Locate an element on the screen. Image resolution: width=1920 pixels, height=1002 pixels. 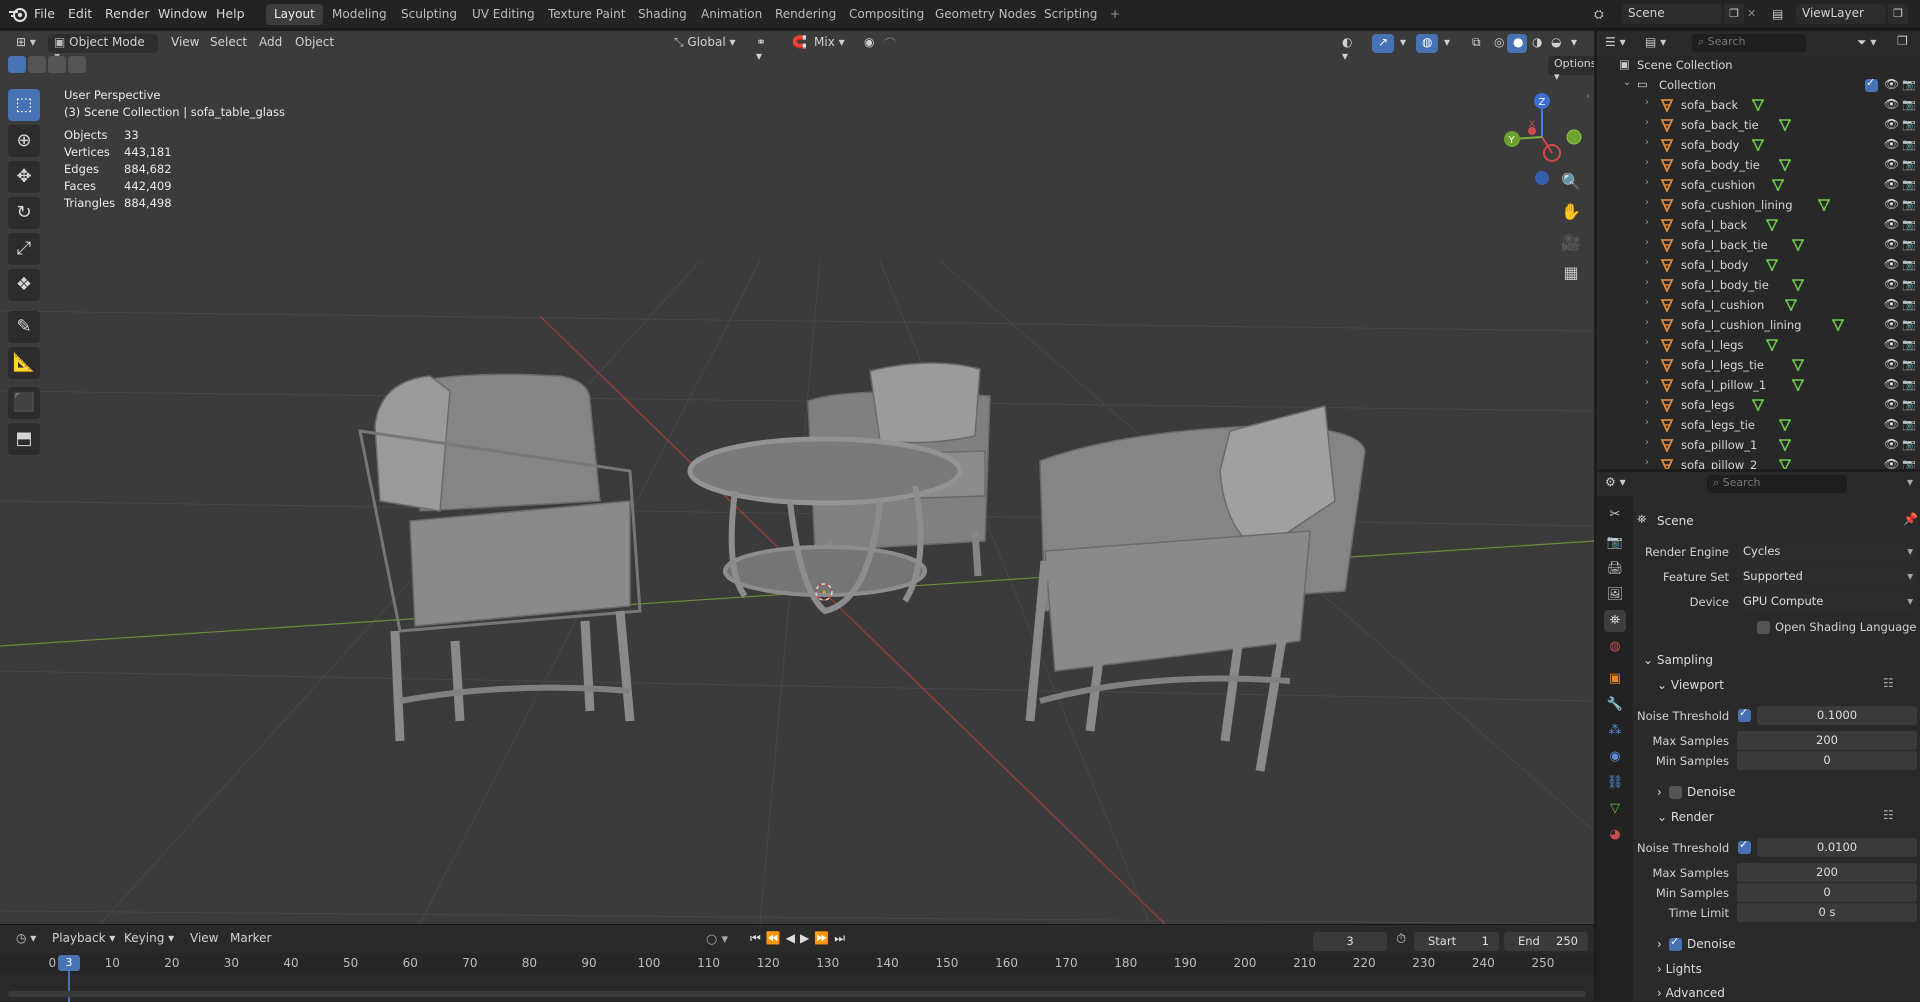
properties-editor-type-icon: ⚙ ▾ is located at coordinates (1615, 482).